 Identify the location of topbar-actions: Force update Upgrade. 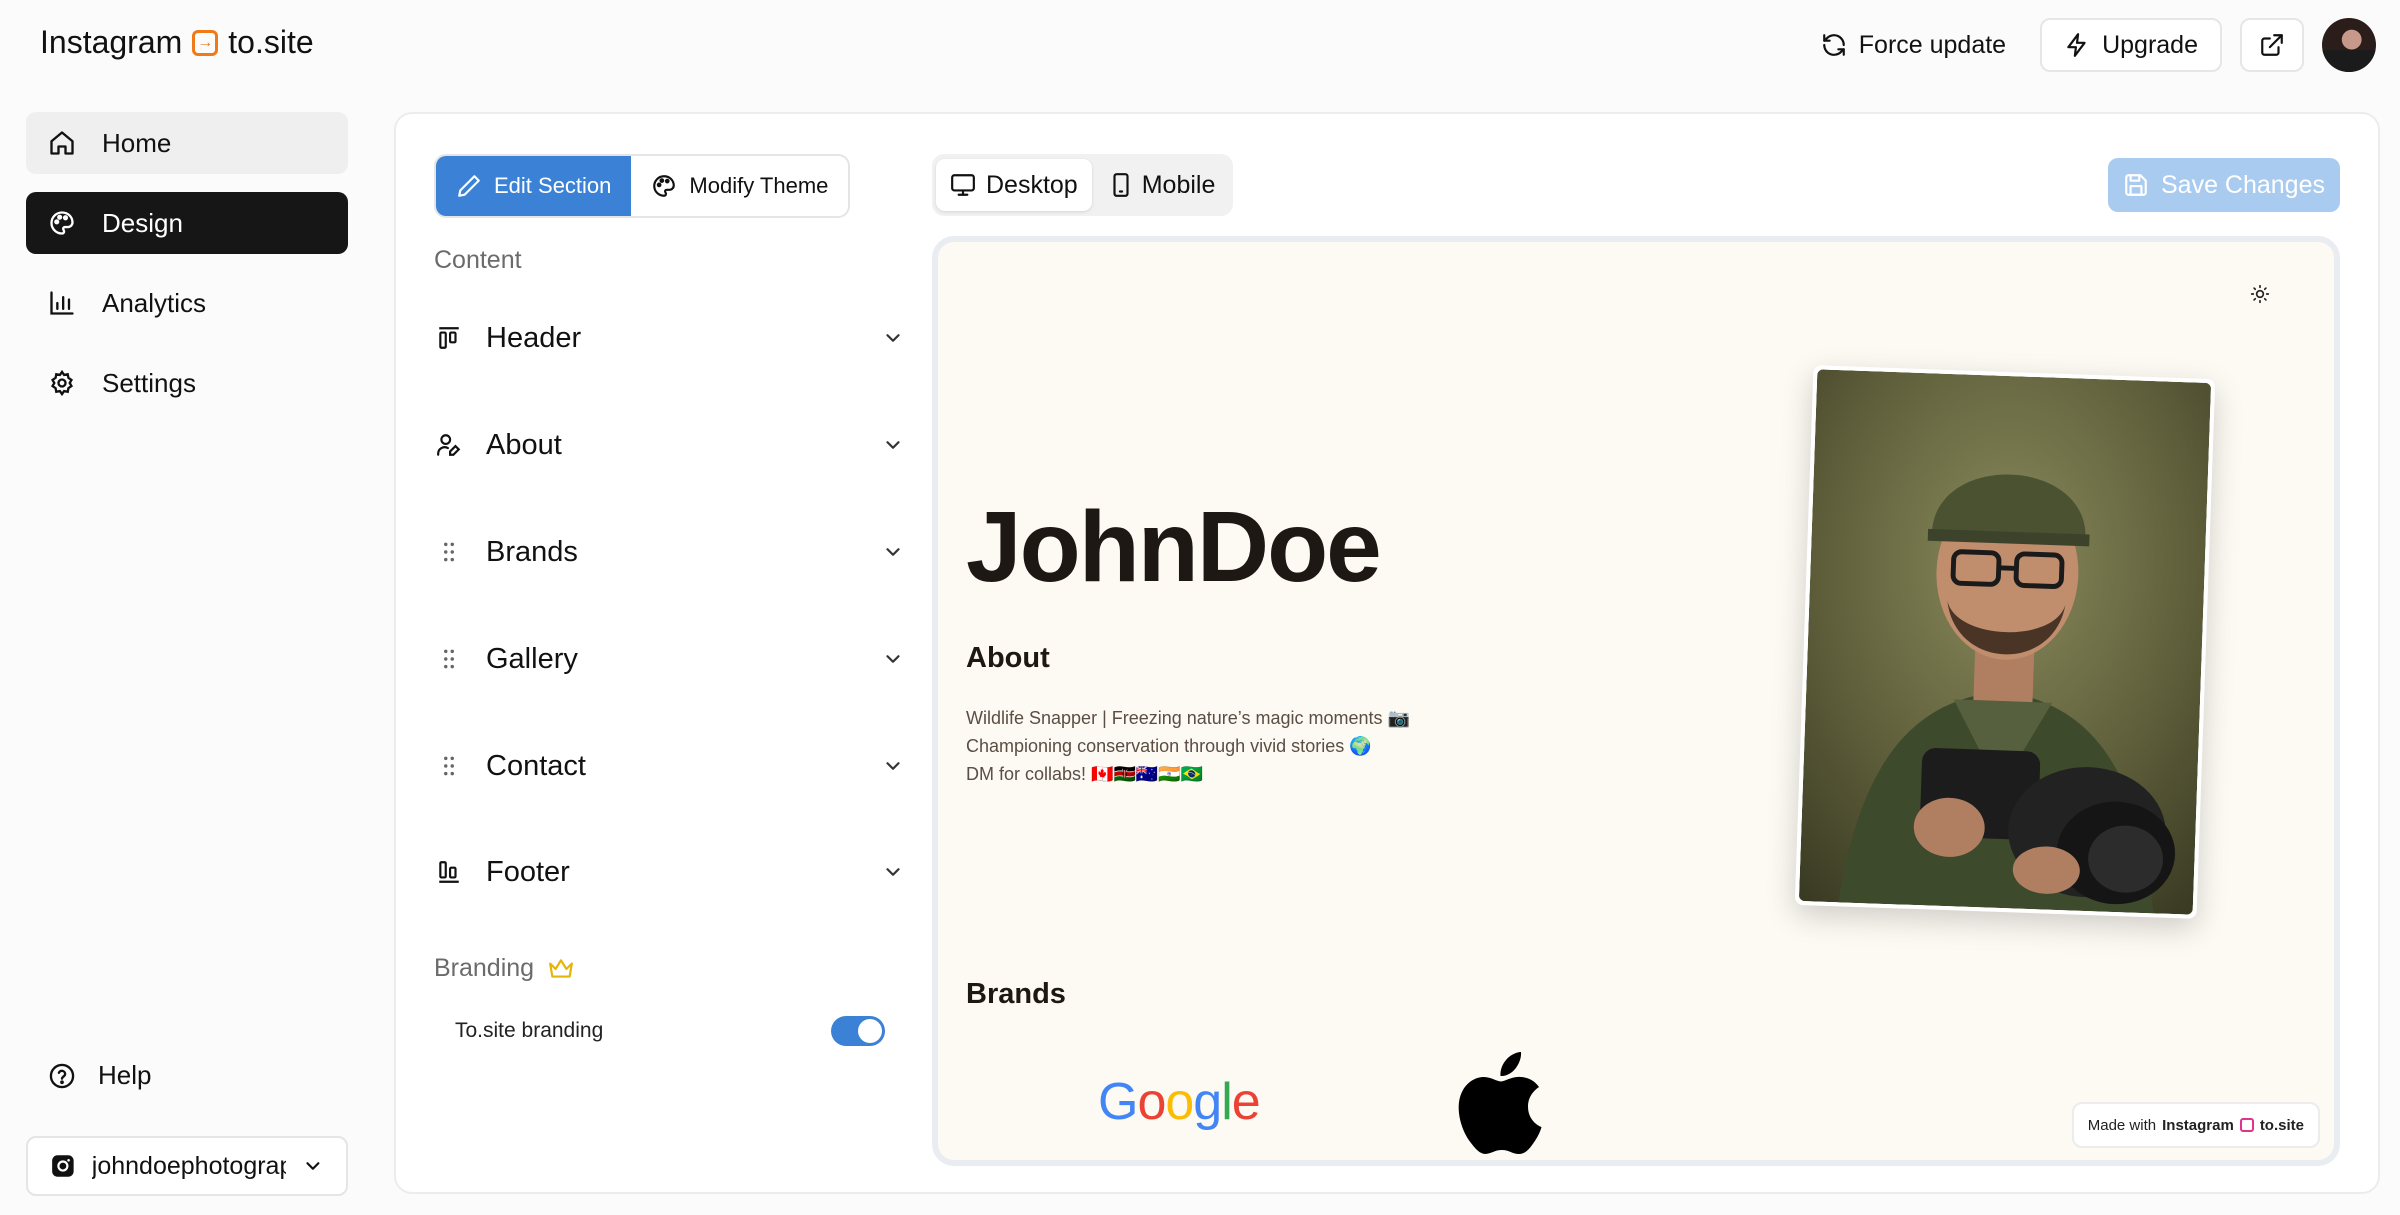
(2090, 45).